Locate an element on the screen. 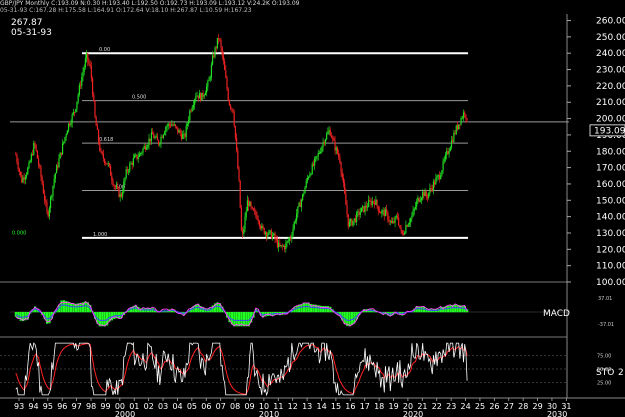  time-tick-label: 27 is located at coordinates (509, 406).